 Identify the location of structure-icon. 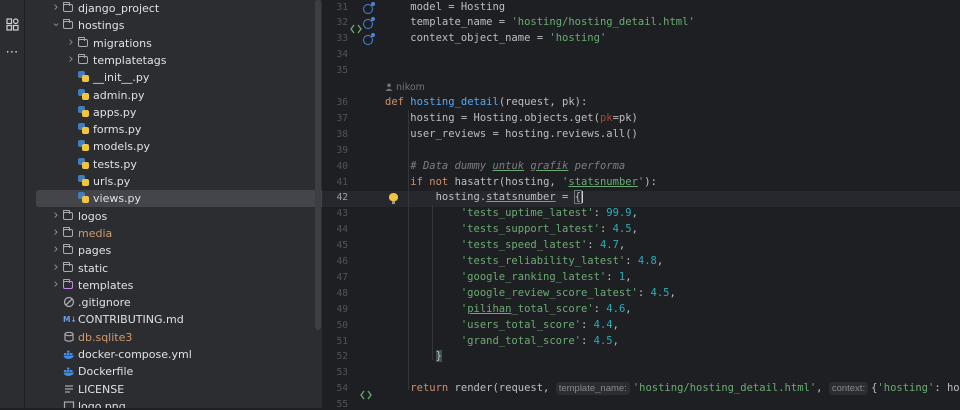
(12, 24).